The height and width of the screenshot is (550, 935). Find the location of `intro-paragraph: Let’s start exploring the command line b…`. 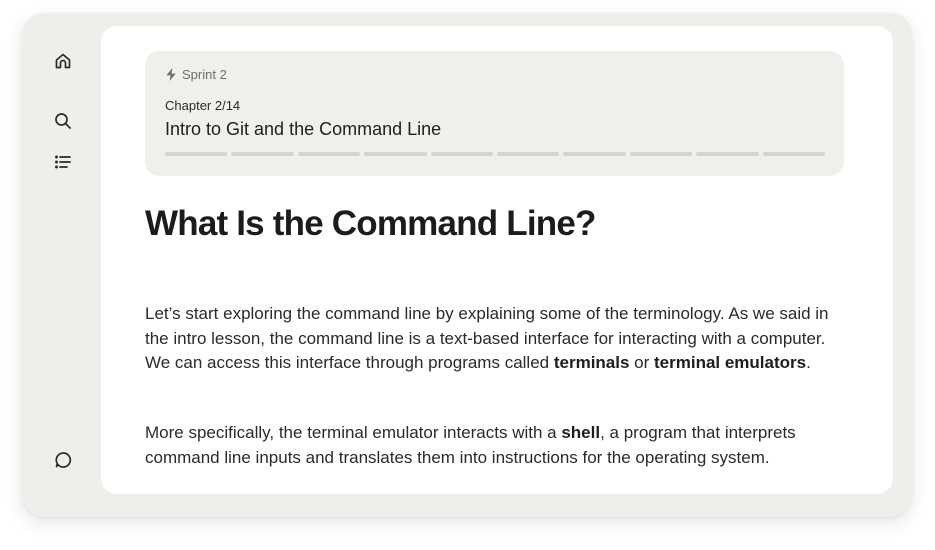

intro-paragraph: Let’s start exploring the command line b… is located at coordinates (495, 339).